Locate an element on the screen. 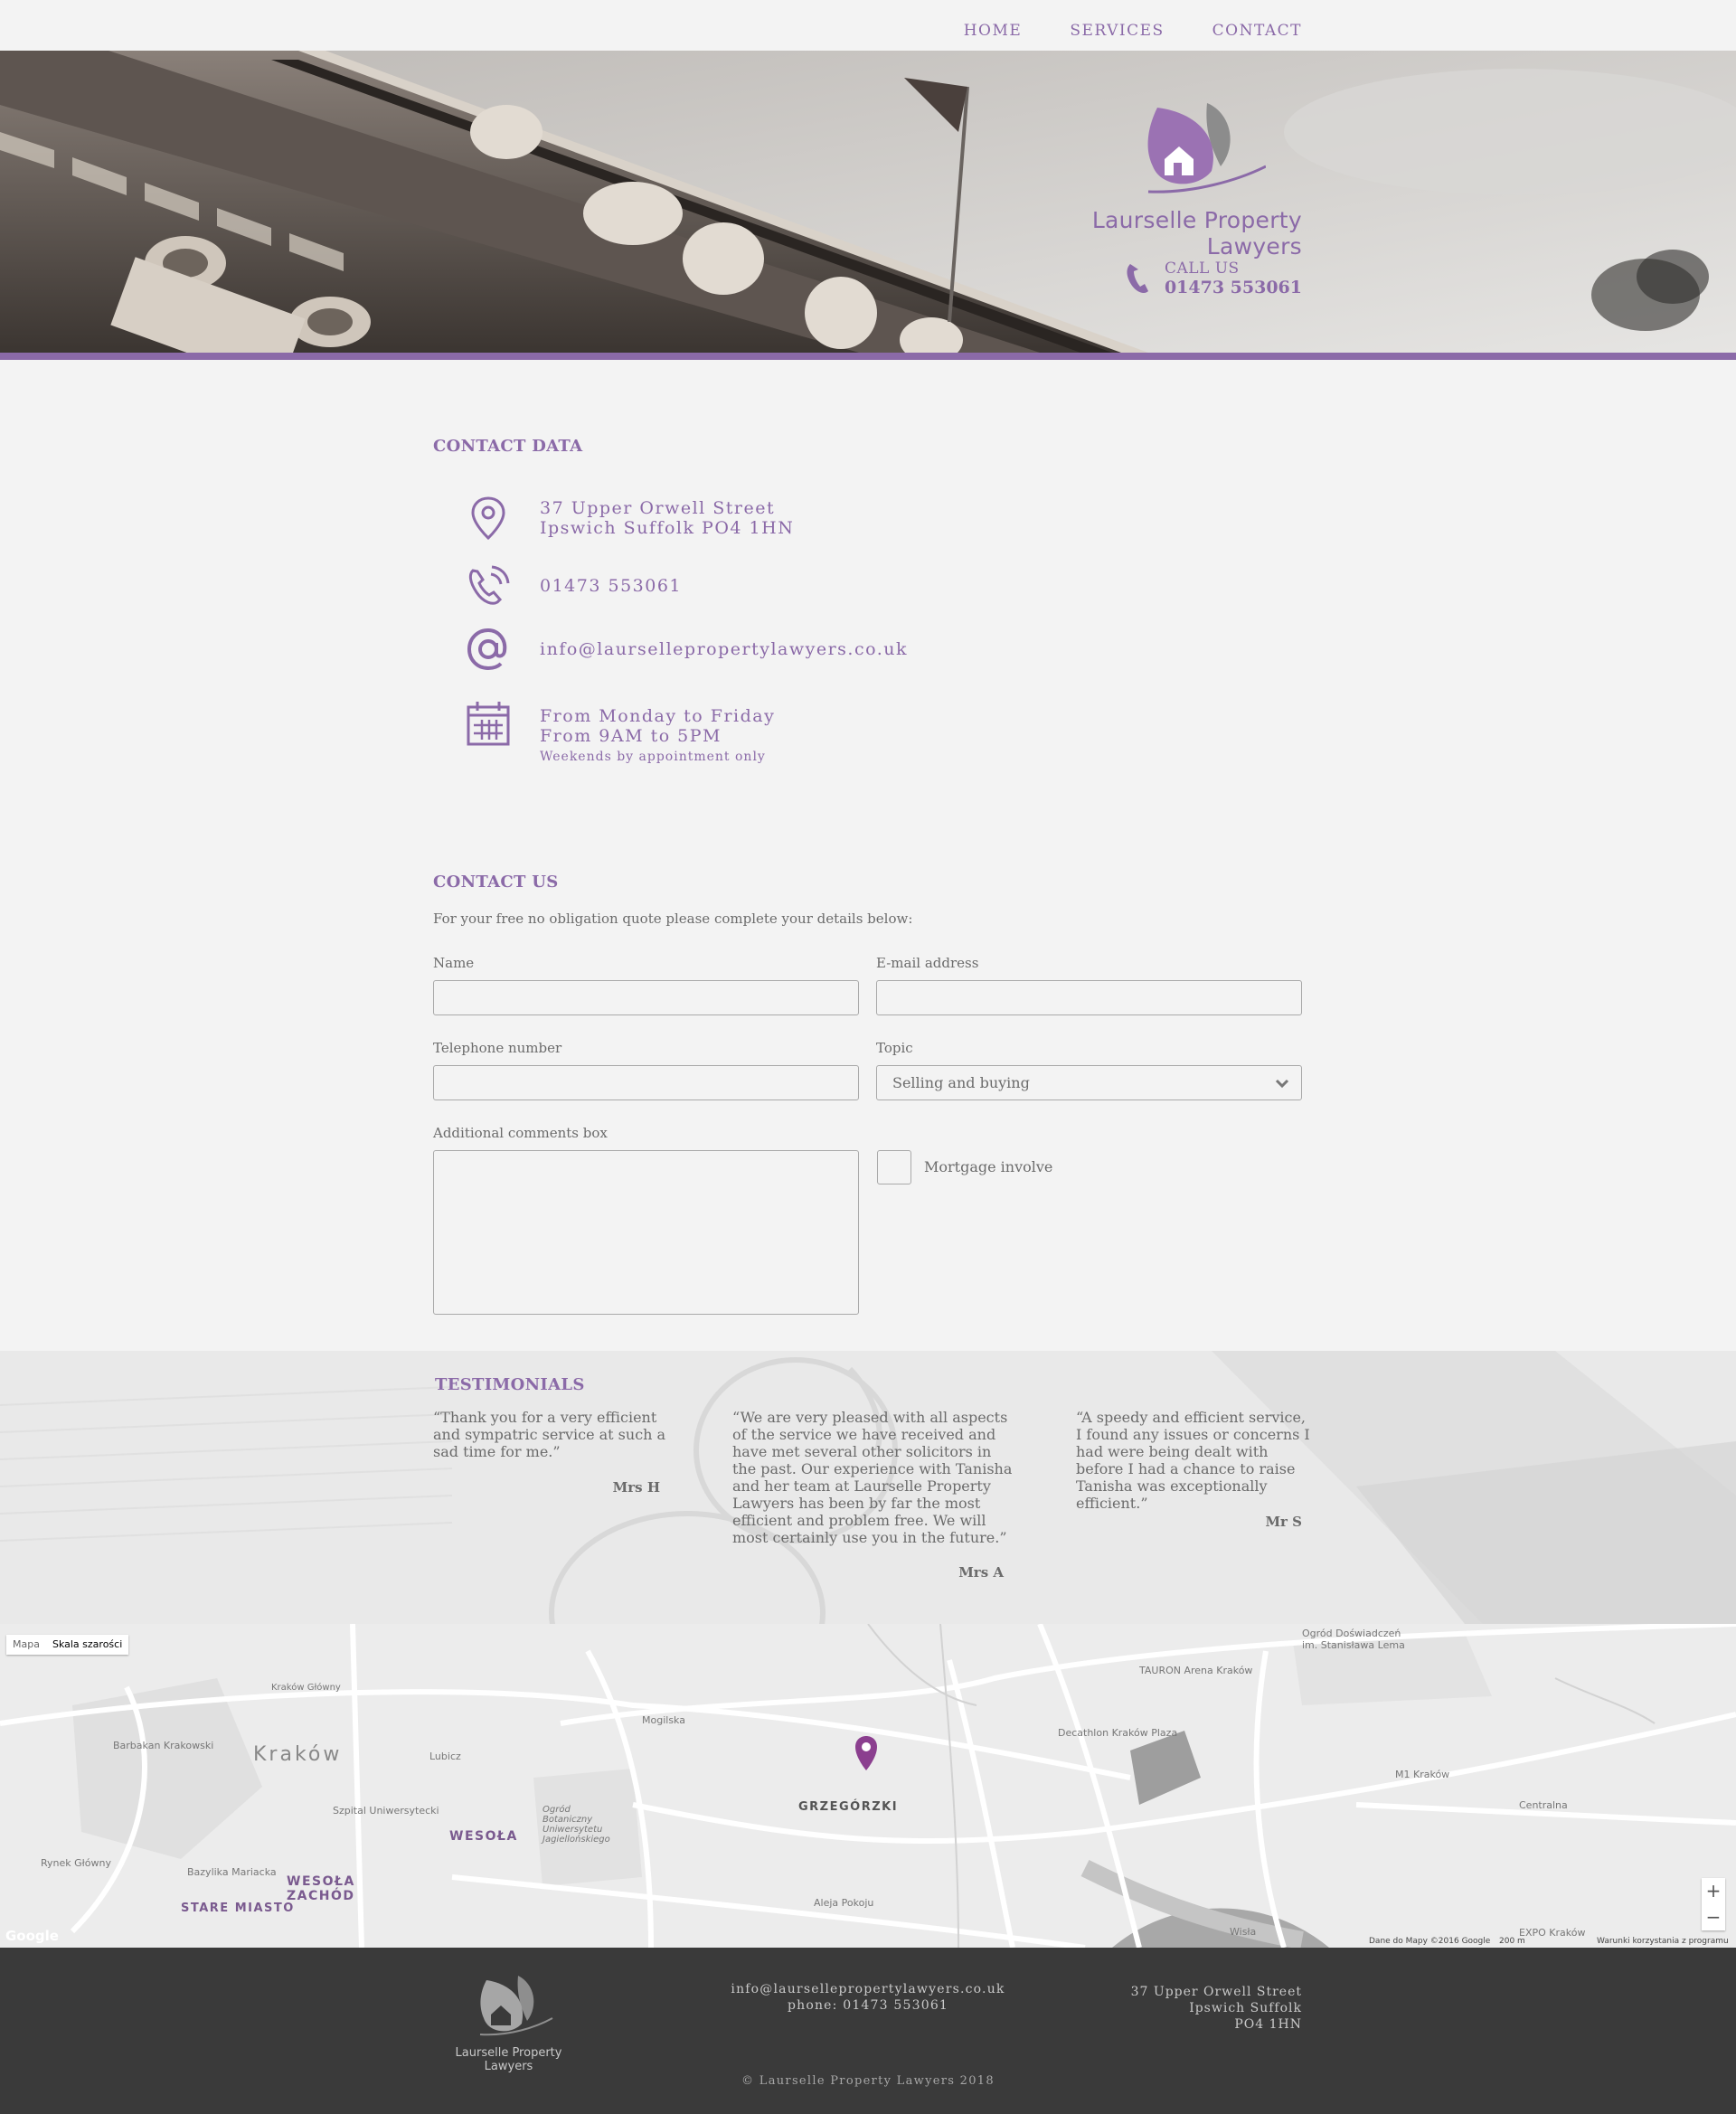  telephone-field is located at coordinates (646, 1083).